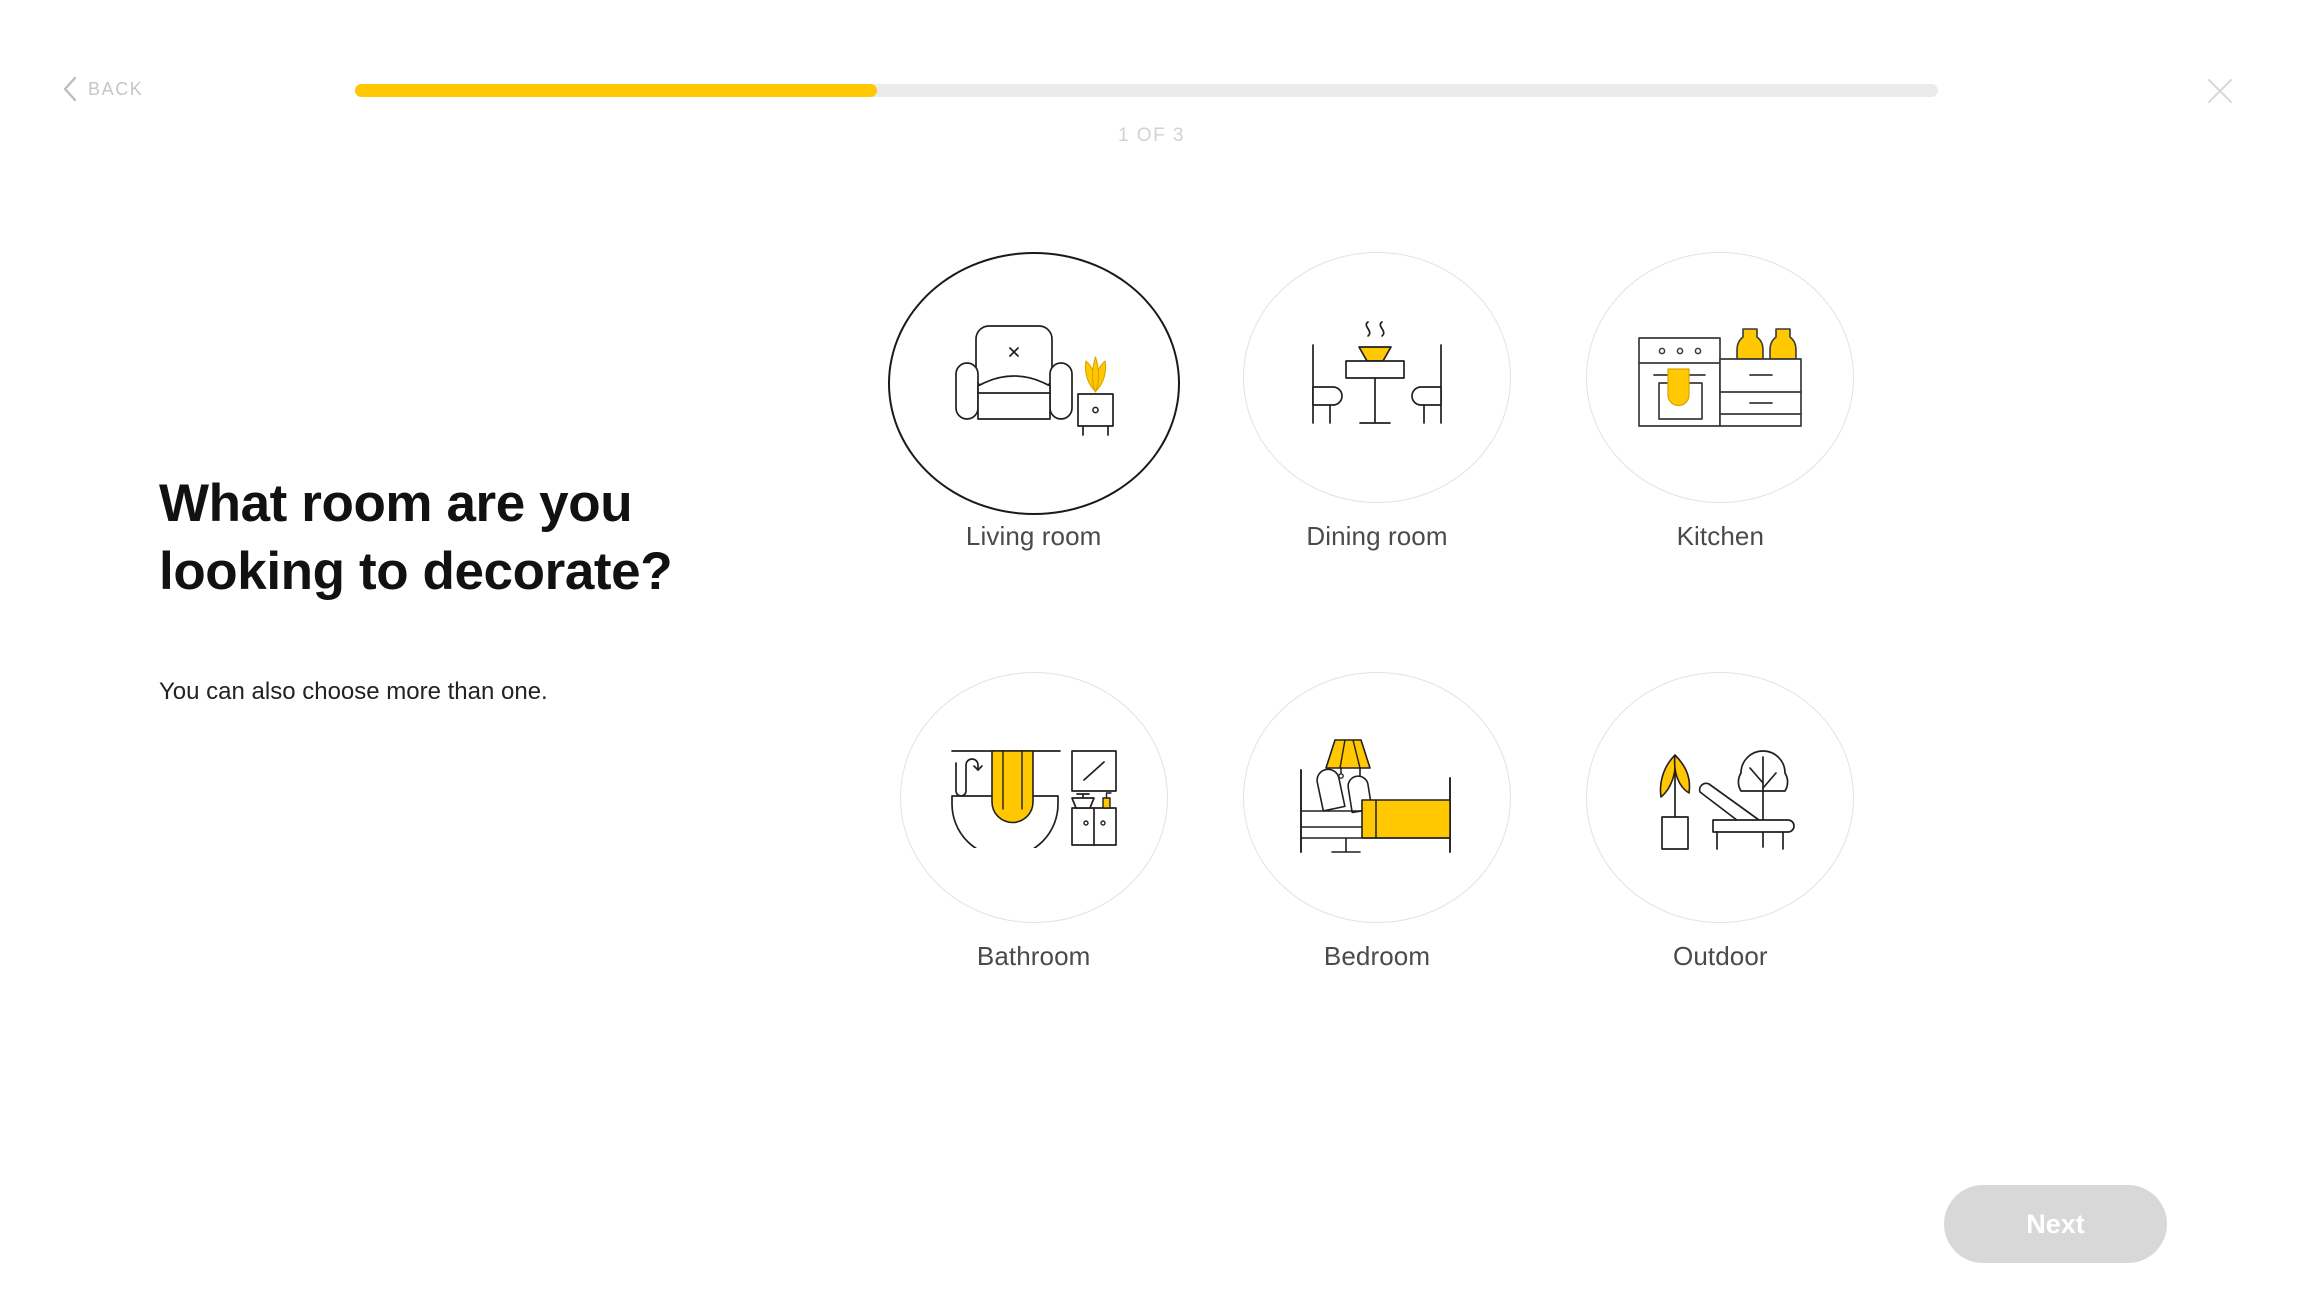 The height and width of the screenshot is (1292, 2303). I want to click on close-icon, so click(2220, 93).